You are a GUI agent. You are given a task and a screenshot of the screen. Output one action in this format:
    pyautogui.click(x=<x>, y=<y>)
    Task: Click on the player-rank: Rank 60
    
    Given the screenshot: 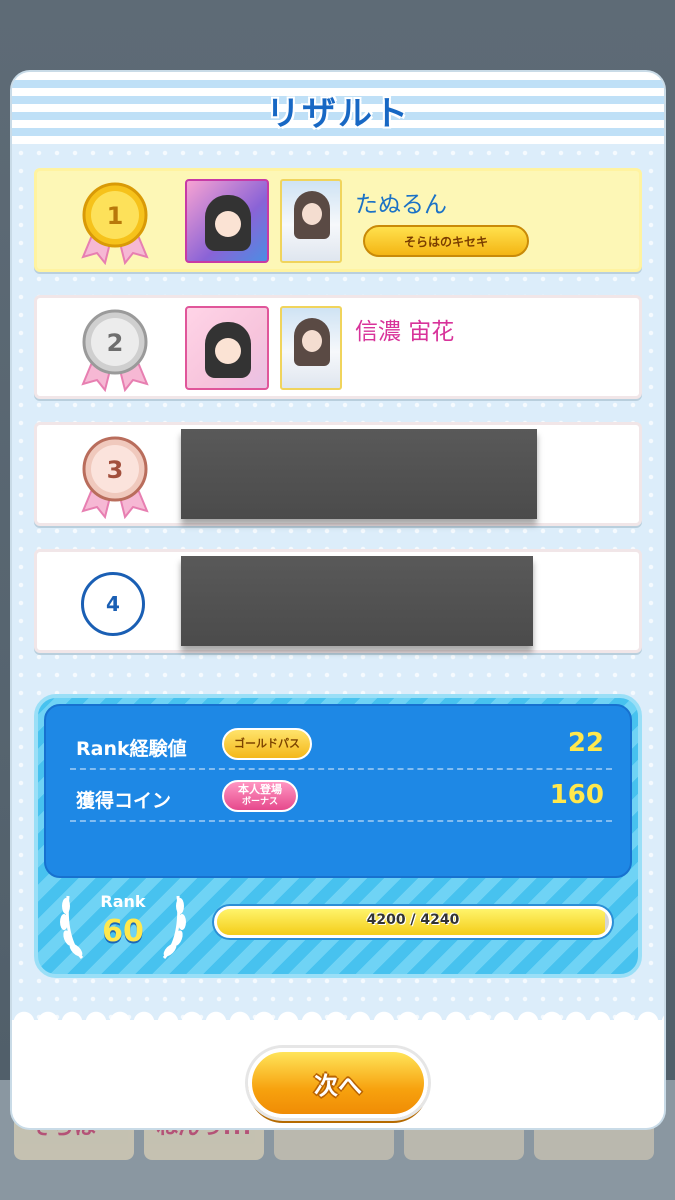 What is the action you would take?
    pyautogui.click(x=123, y=925)
    